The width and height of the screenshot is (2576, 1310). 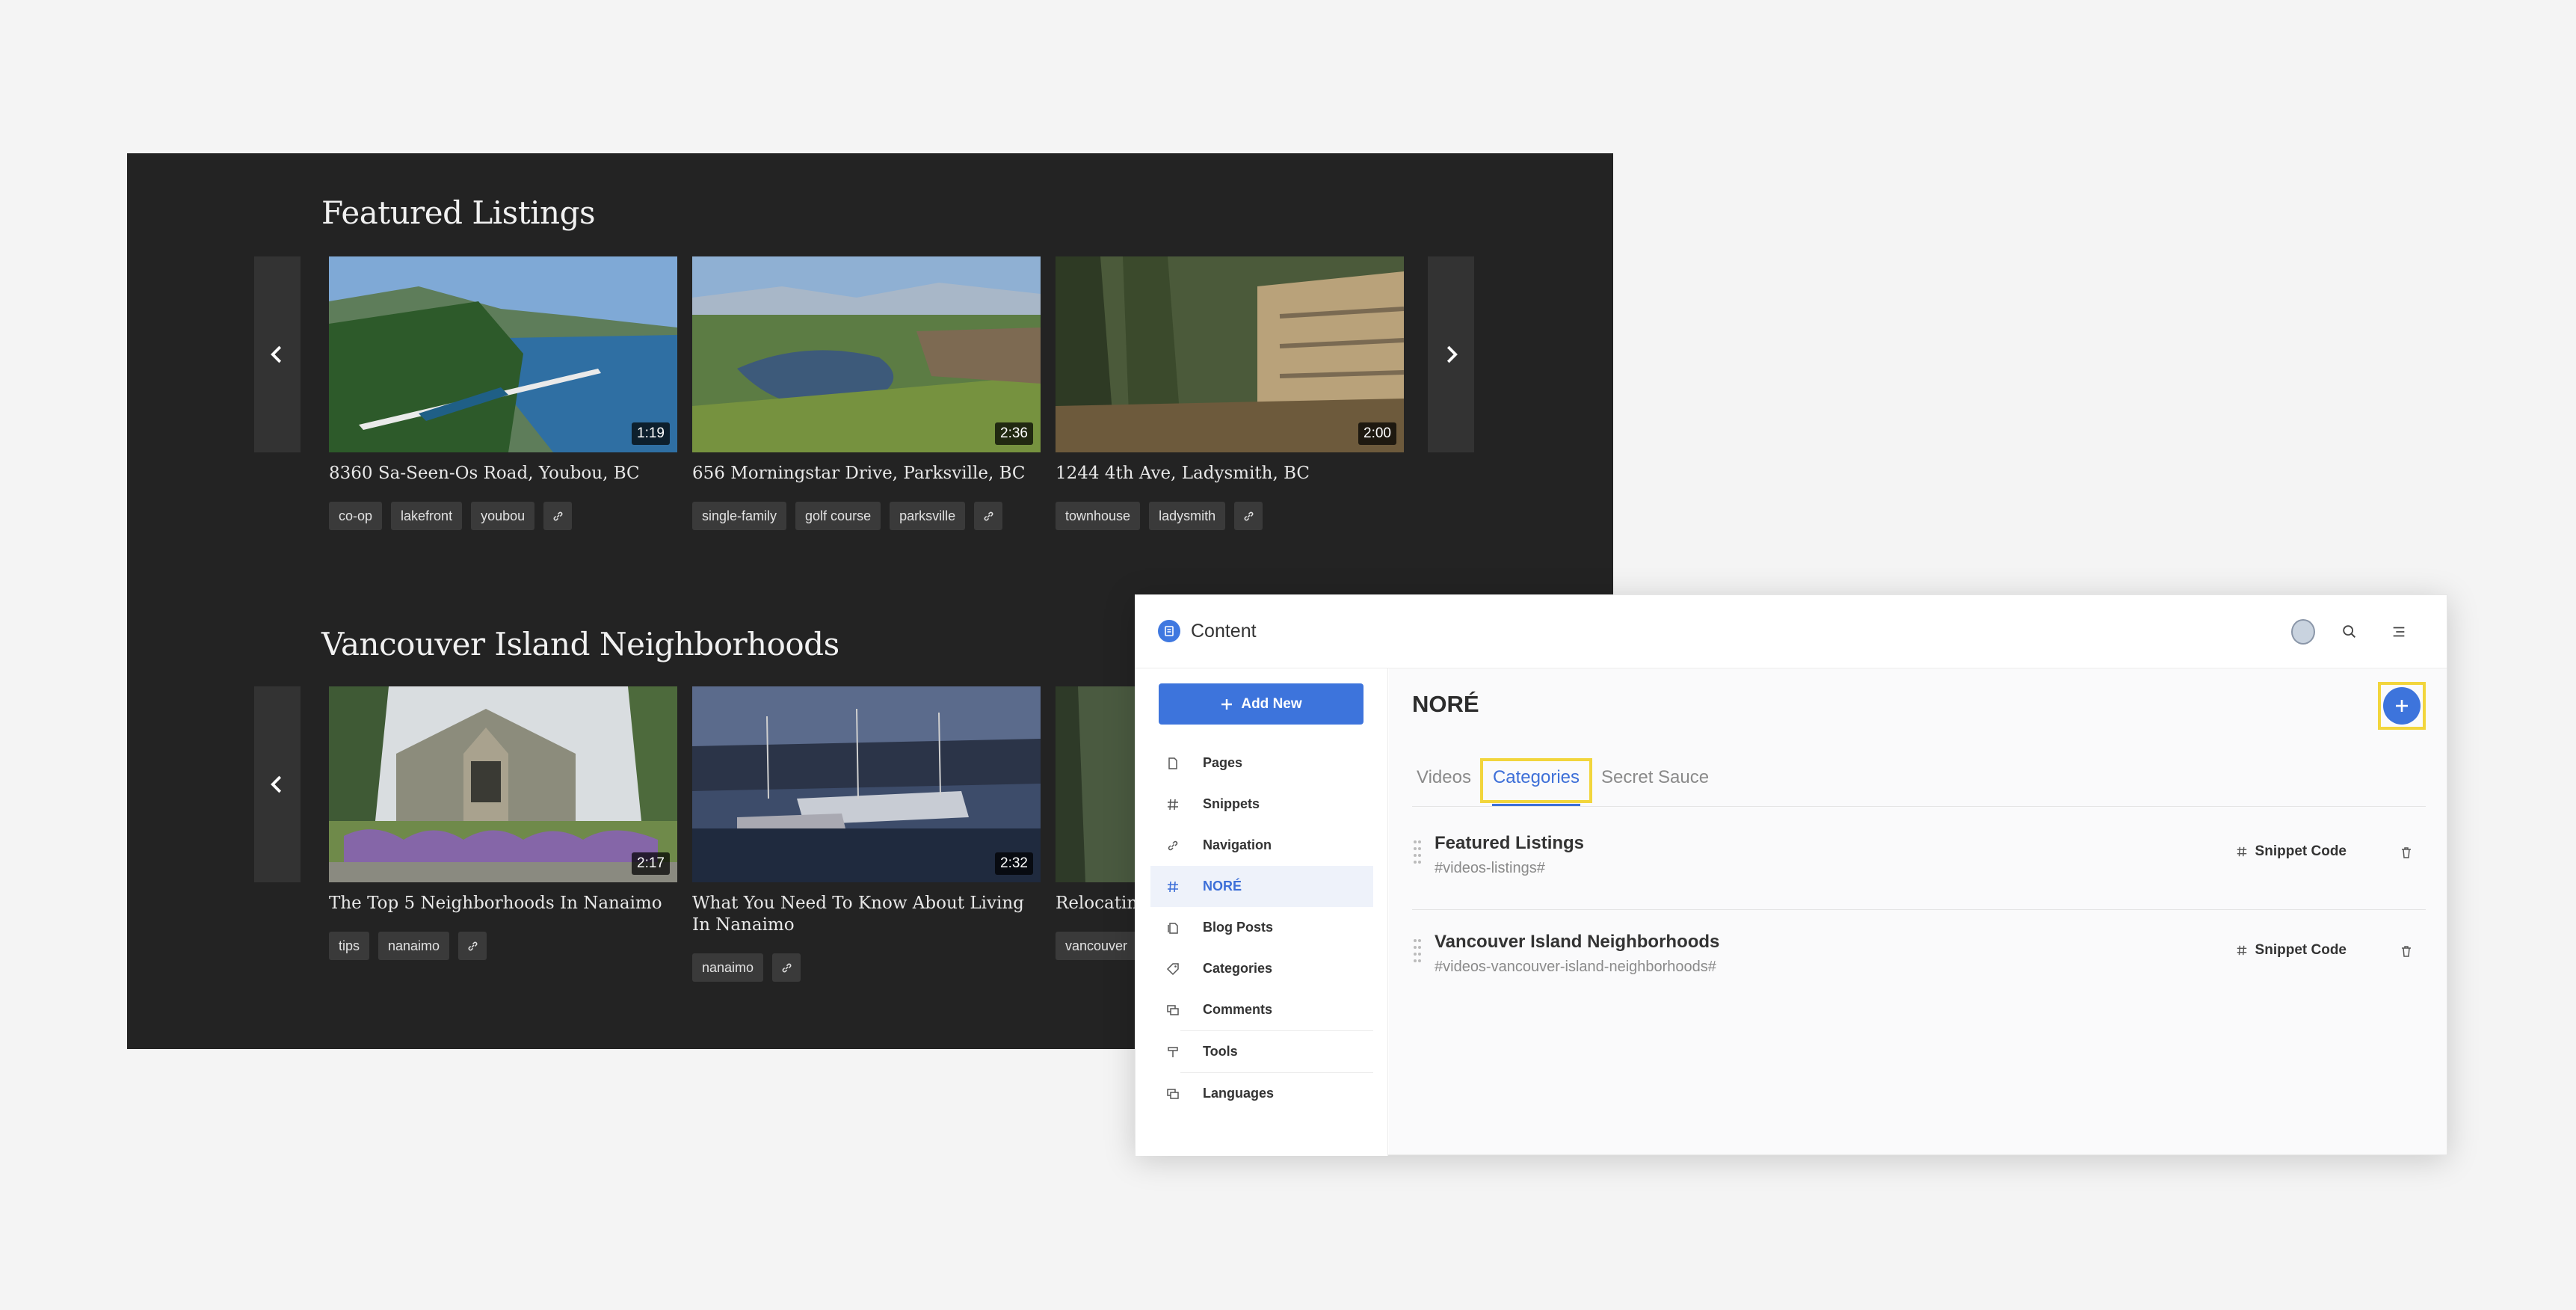 What do you see at coordinates (349, 946) in the screenshot?
I see `tag: tips` at bounding box center [349, 946].